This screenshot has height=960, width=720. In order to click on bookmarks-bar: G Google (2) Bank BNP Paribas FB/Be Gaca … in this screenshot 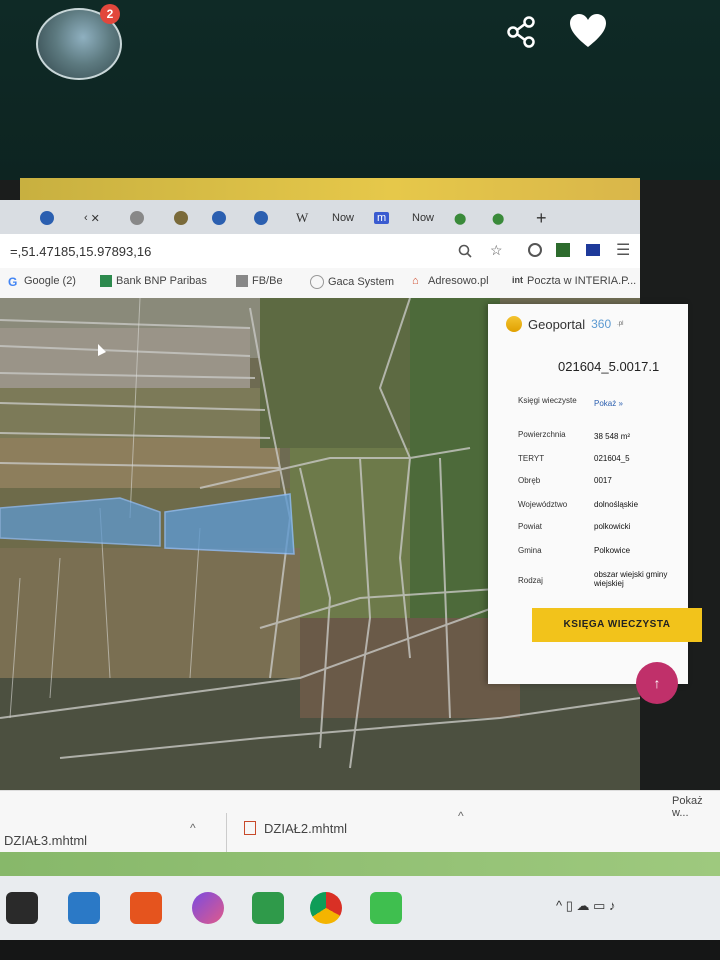, I will do `click(320, 283)`.